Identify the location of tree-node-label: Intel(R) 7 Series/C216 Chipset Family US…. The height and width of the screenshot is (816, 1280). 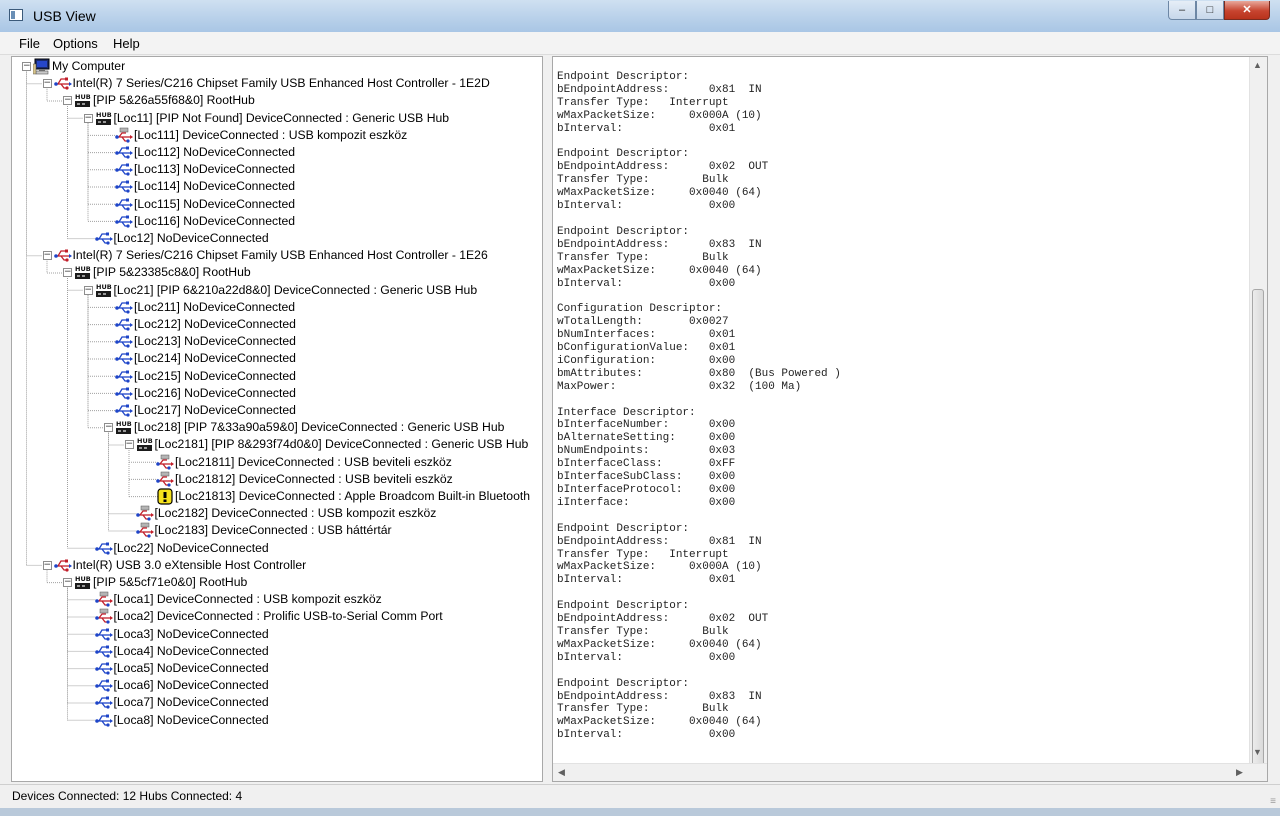
(281, 83).